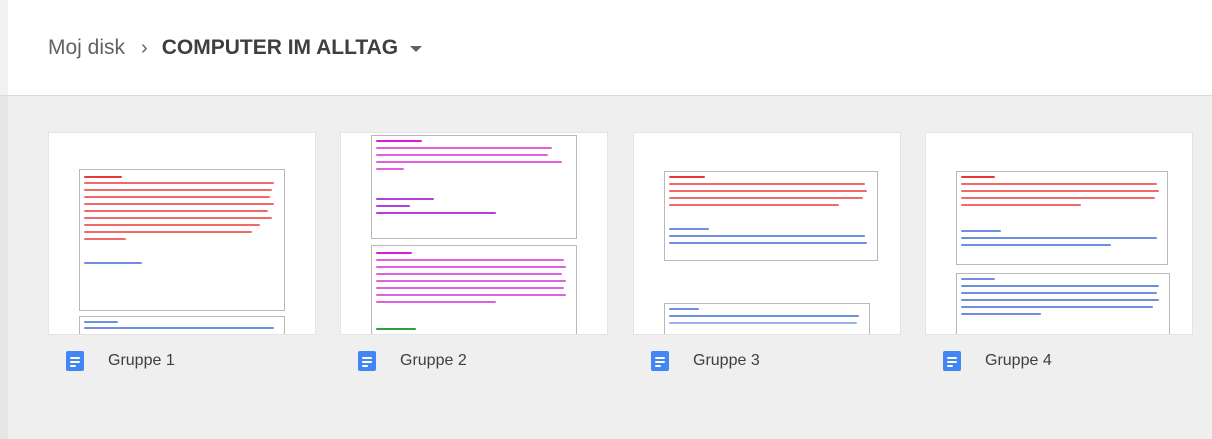 The width and height of the screenshot is (1212, 439). I want to click on file-card-gruppe-2: Gruppe 2, so click(474, 252).